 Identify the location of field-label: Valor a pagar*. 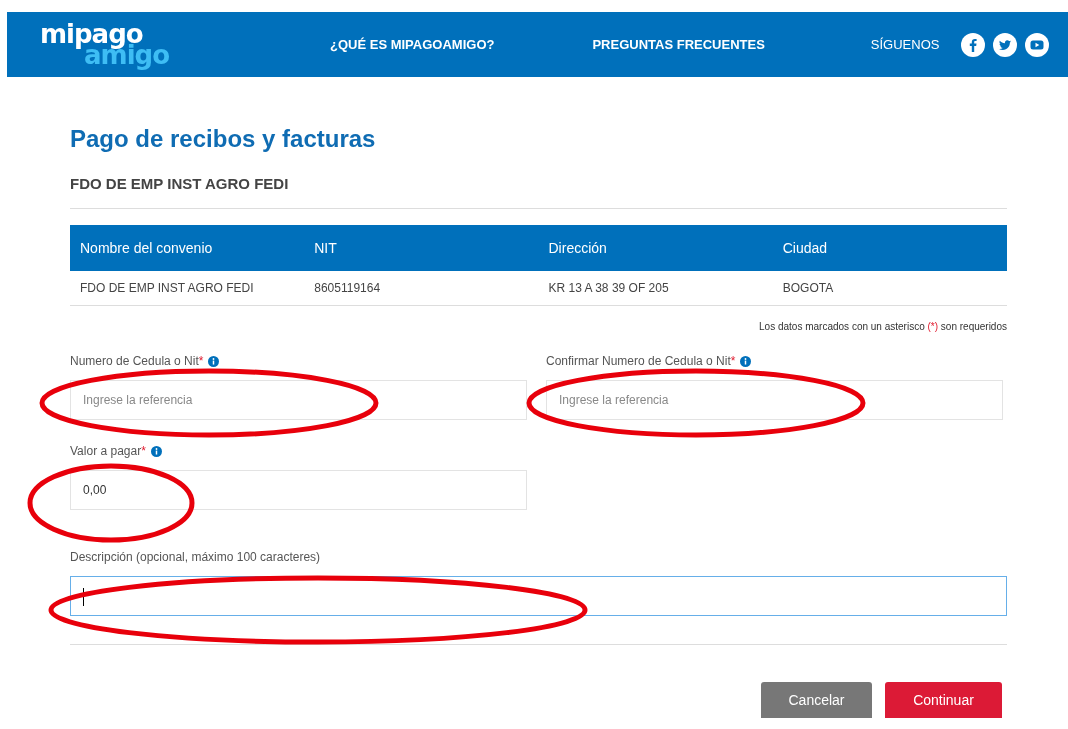
(108, 451).